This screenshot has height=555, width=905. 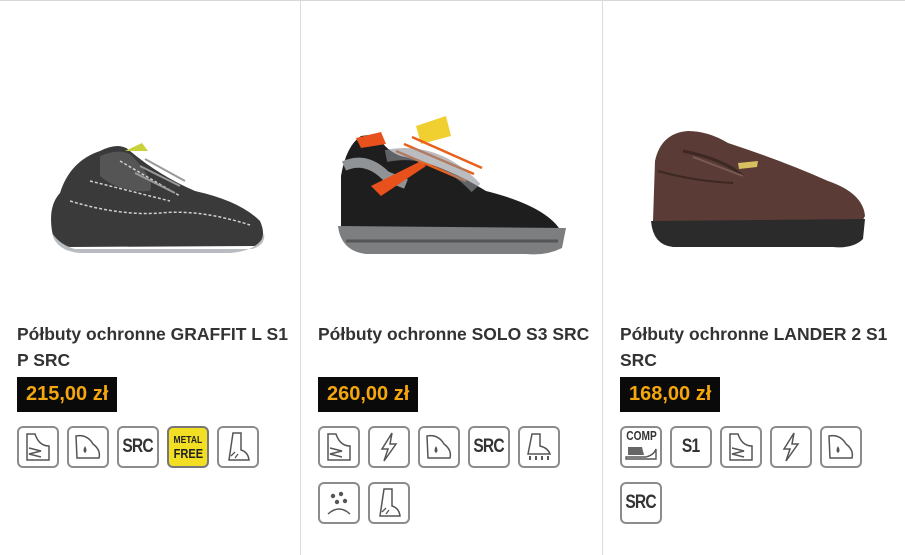 What do you see at coordinates (67, 394) in the screenshot?
I see `product-price: 215,00 zł` at bounding box center [67, 394].